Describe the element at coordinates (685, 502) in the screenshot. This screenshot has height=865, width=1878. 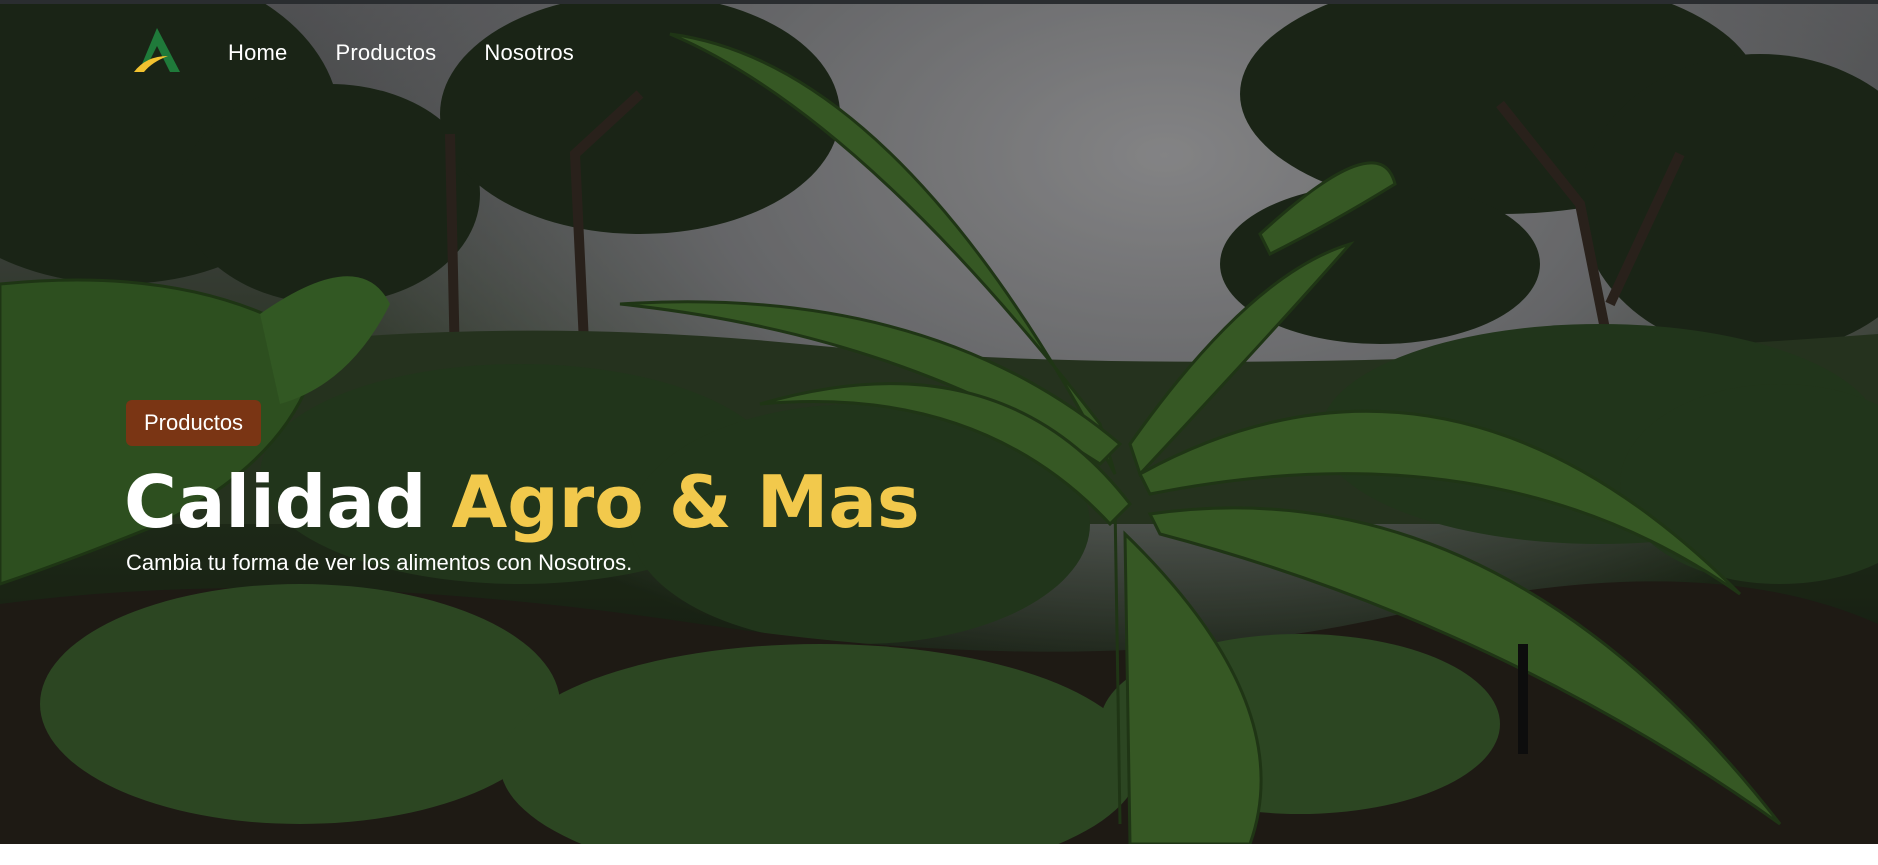
I see `hero-title-accent: Agro & Mas` at that location.